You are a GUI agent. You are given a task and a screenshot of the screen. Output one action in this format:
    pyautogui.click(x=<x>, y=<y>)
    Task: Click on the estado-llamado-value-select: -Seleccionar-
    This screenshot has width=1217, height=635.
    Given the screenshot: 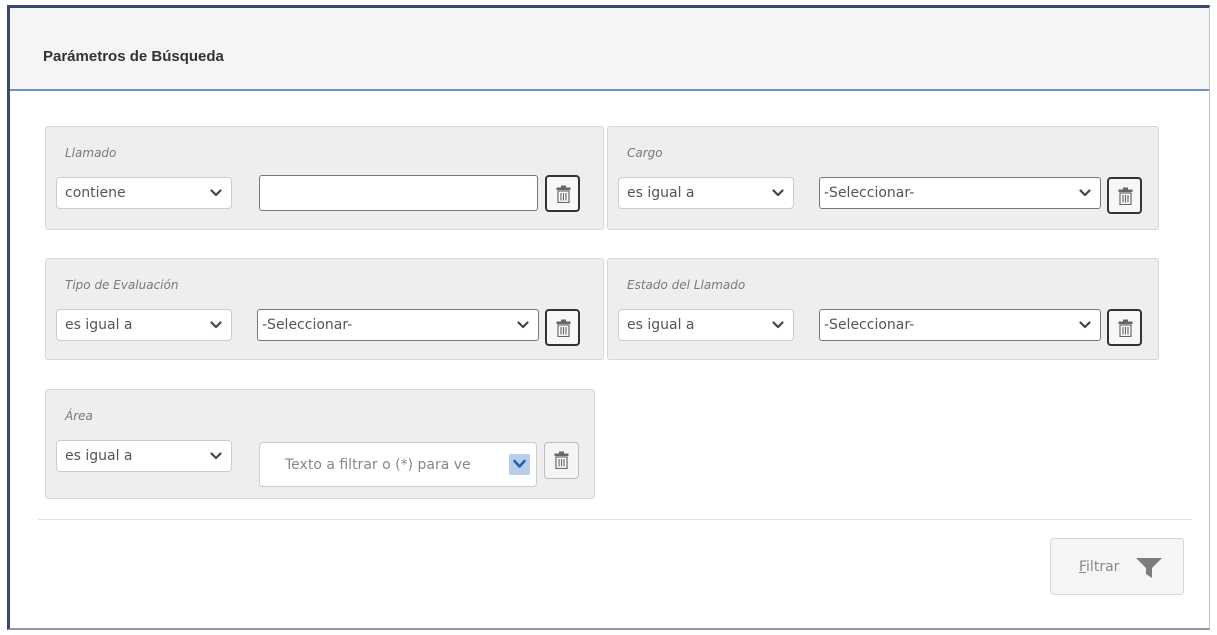 What is the action you would take?
    pyautogui.click(x=960, y=325)
    